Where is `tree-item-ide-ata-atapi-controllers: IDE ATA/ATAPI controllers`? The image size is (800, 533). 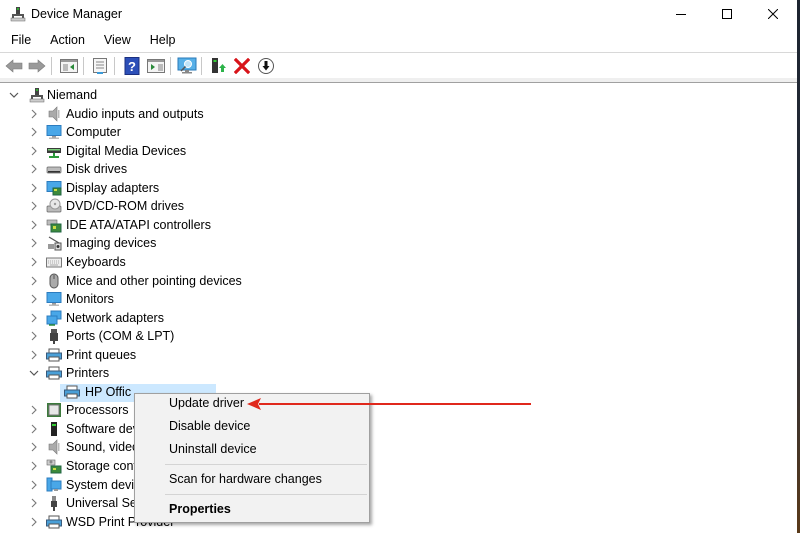 tree-item-ide-ata-atapi-controllers: IDE ATA/ATAPI controllers is located at coordinates (138, 225).